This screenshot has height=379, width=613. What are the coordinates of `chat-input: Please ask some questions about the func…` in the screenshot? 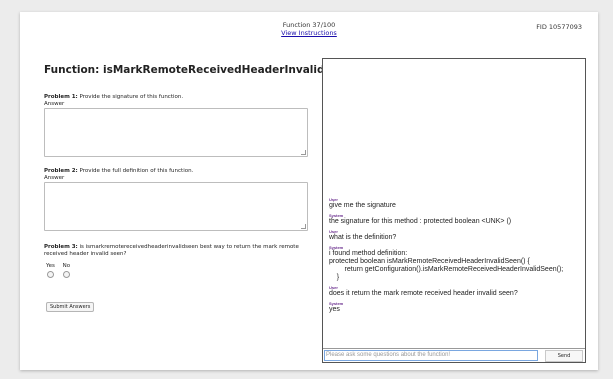 It's located at (431, 355).